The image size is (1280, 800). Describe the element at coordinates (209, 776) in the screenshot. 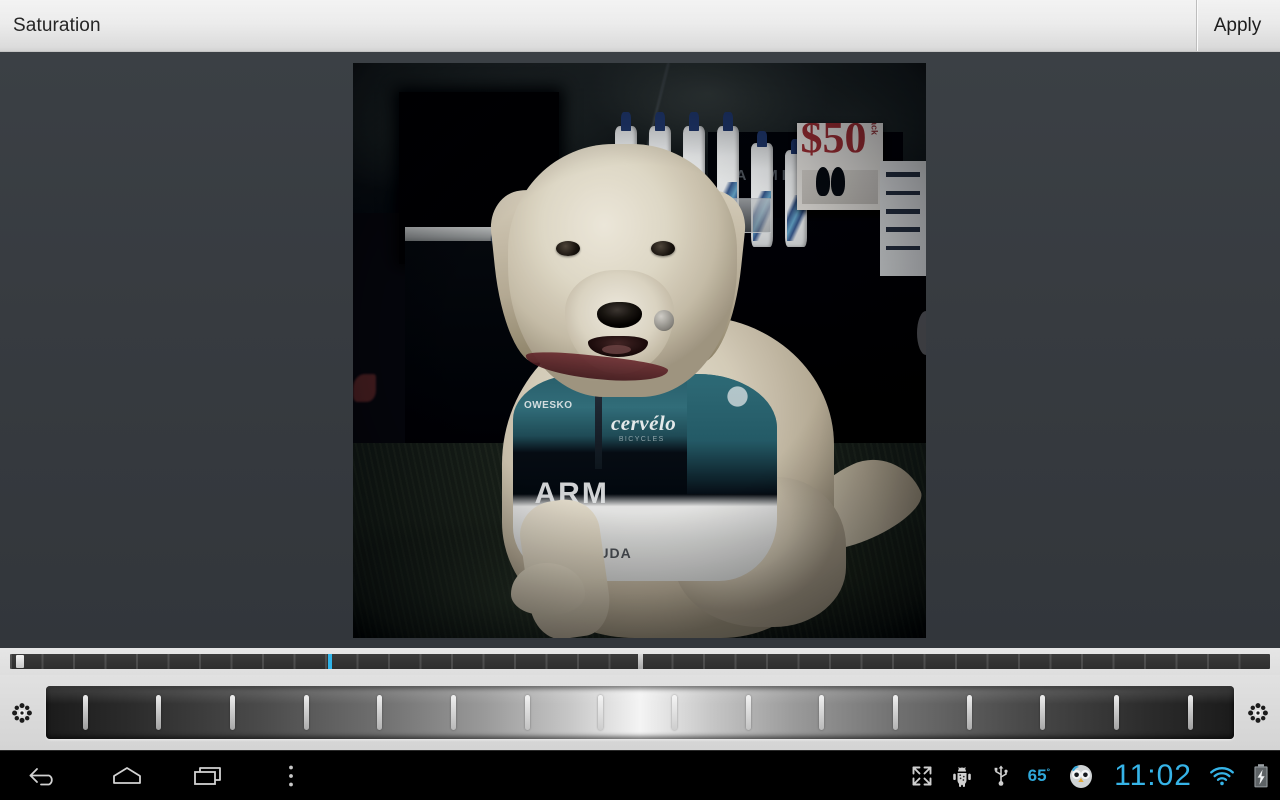

I see `recent-apps-icon` at that location.